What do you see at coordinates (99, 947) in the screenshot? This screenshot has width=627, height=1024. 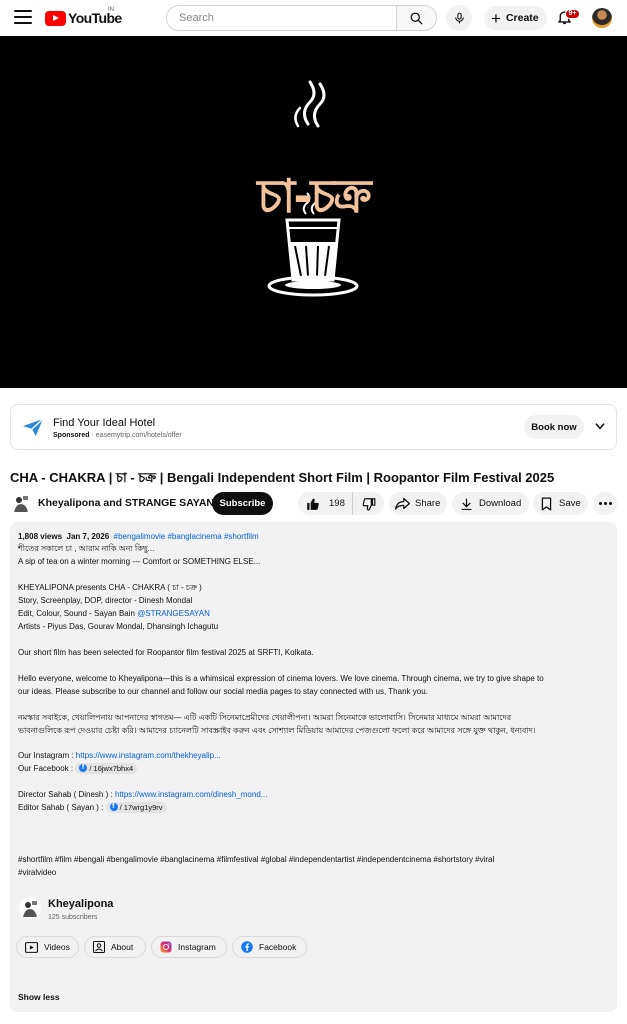 I see `person-card-icon` at bounding box center [99, 947].